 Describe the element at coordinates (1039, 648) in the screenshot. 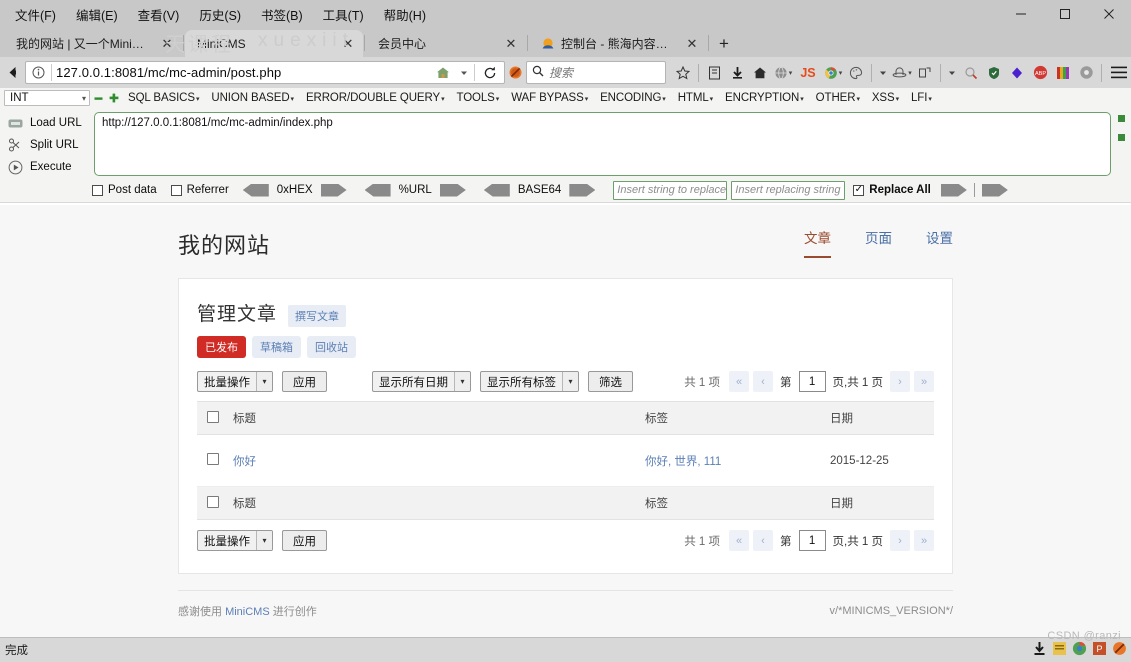

I see `downloads-tray-icon` at that location.